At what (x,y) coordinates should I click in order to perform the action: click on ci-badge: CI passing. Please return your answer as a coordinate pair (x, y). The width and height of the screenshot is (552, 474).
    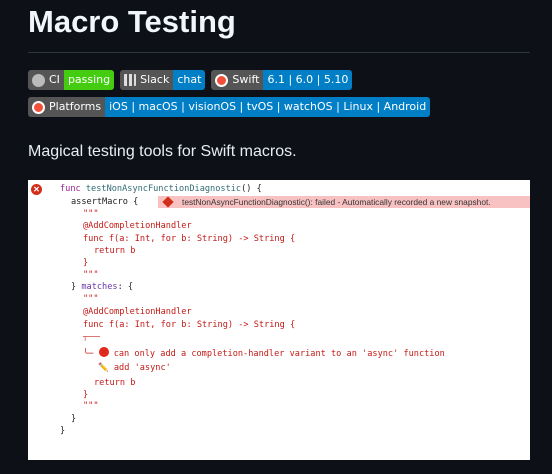
    Looking at the image, I should click on (71, 80).